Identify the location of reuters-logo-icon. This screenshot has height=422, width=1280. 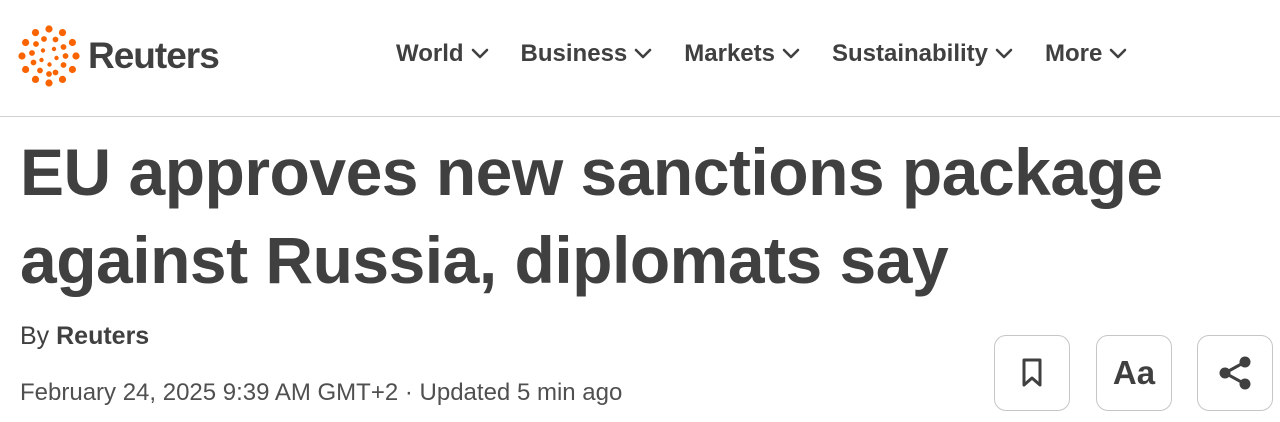
(49, 56).